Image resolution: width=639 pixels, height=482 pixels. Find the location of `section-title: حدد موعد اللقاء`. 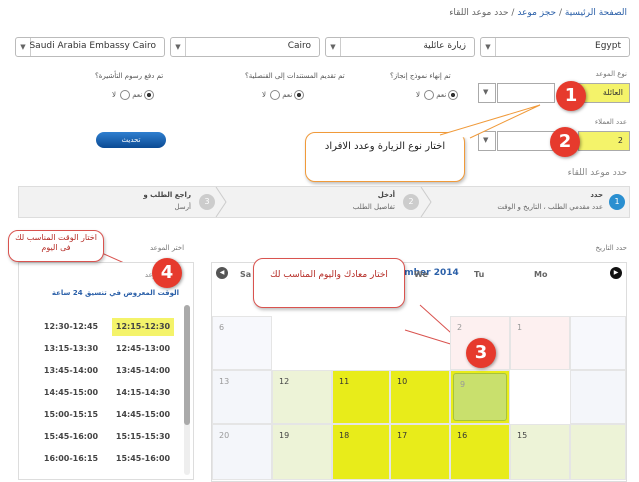

section-title: حدد موعد اللقاء is located at coordinates (597, 173).